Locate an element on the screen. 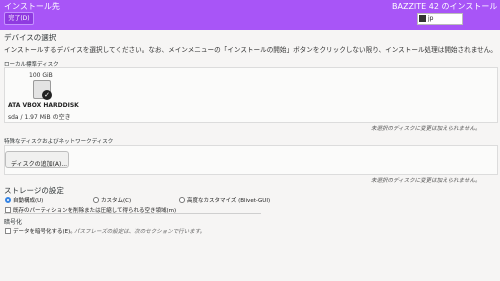 This screenshot has width=500, height=281. radio-advanced-label: 高度なカスタマイズ (Blivet-GUI) is located at coordinates (228, 200).